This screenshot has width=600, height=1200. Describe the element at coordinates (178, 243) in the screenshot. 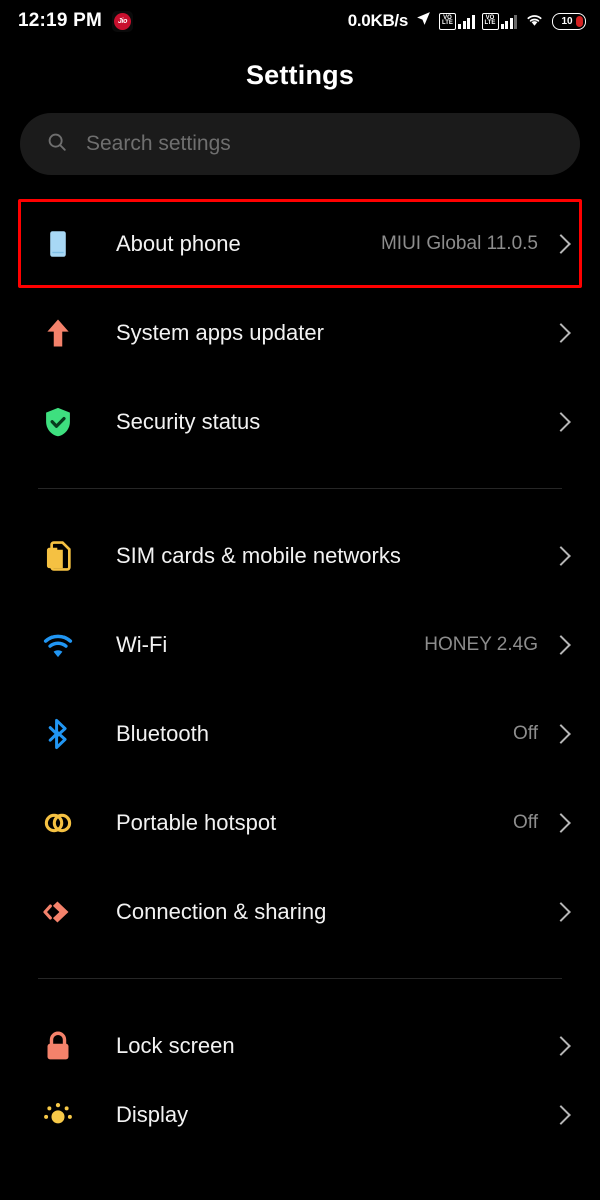

I see `settings-row-label: About phone` at that location.